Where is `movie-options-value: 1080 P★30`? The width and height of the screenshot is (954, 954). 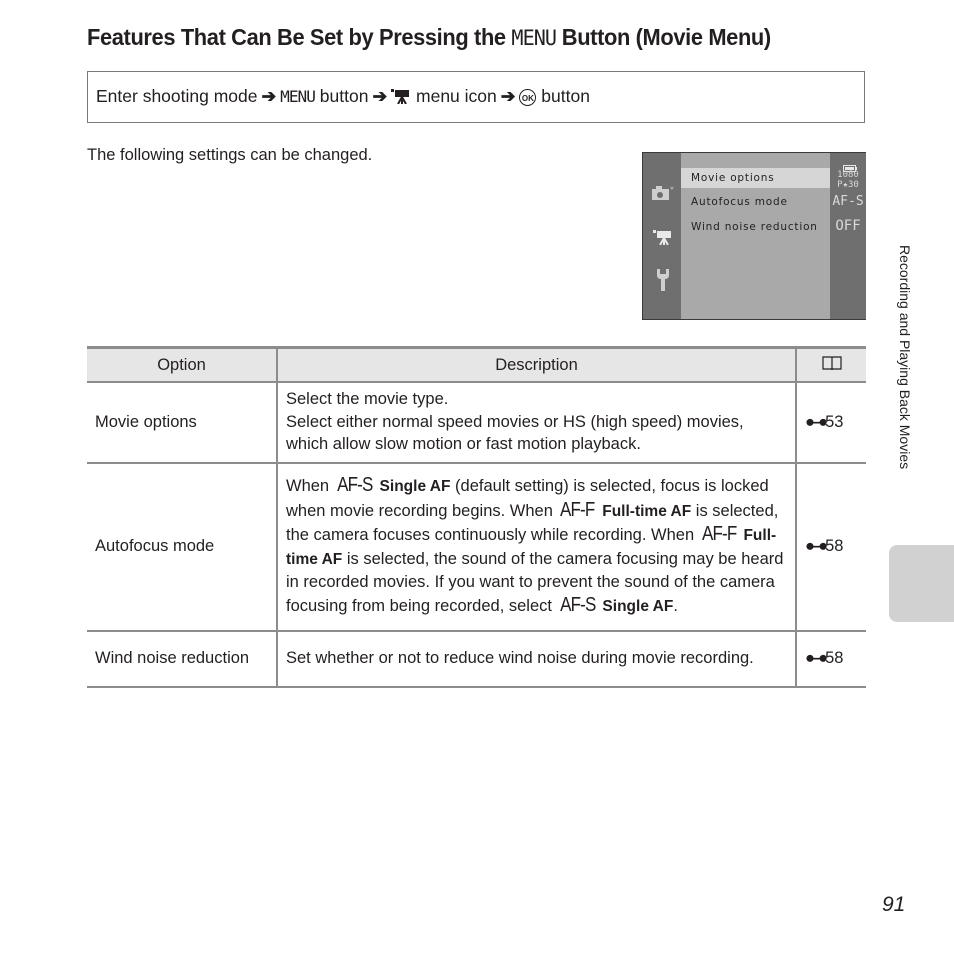
movie-options-value: 1080 P★30 is located at coordinates (848, 180).